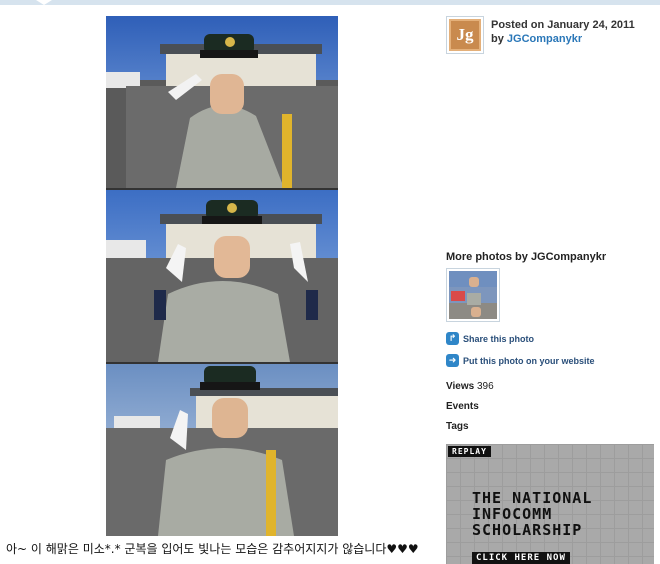 This screenshot has width=660, height=564. I want to click on top-bar, so click(330, 2).